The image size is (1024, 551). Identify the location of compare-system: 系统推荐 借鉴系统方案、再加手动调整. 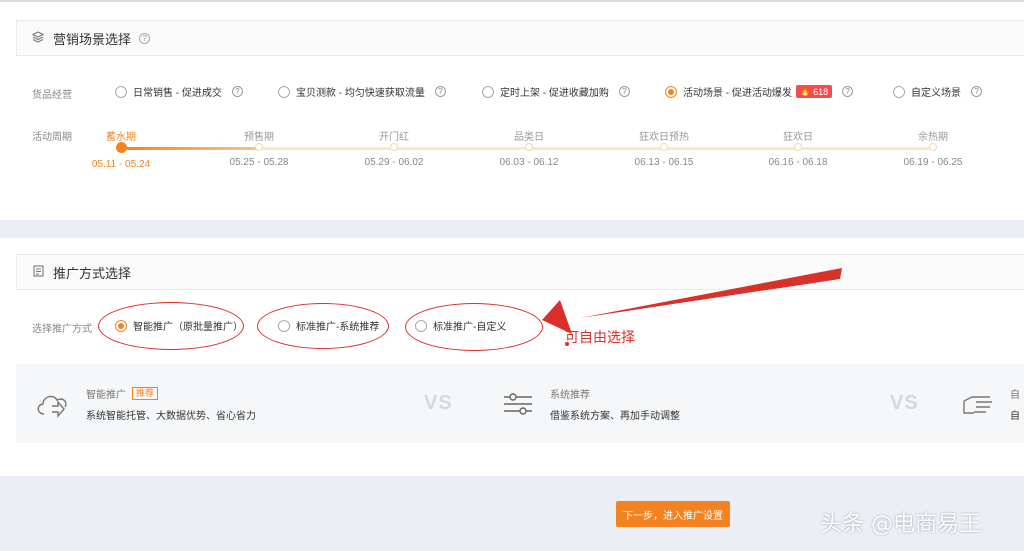
(589, 403).